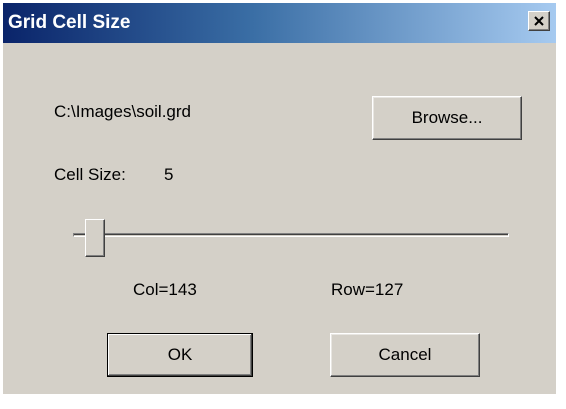 The width and height of the screenshot is (566, 409). I want to click on row-count-label: Row=127, so click(367, 289).